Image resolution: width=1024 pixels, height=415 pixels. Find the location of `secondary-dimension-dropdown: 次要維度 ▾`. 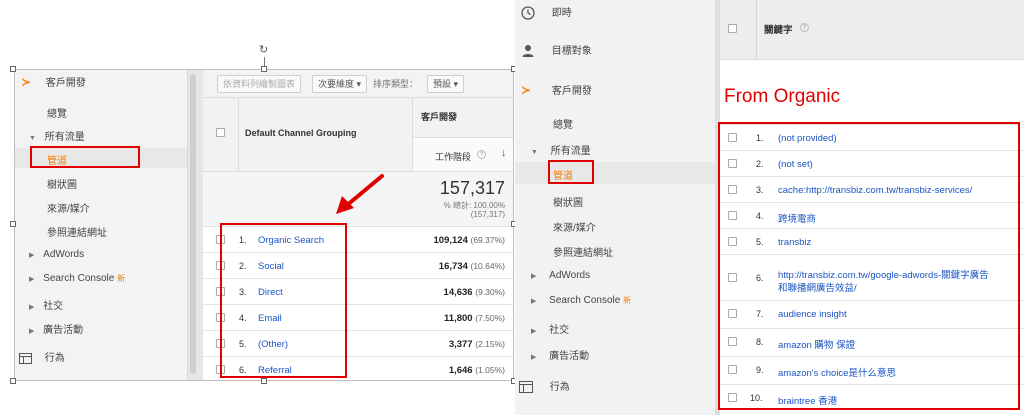

secondary-dimension-dropdown: 次要維度 ▾ is located at coordinates (340, 84).